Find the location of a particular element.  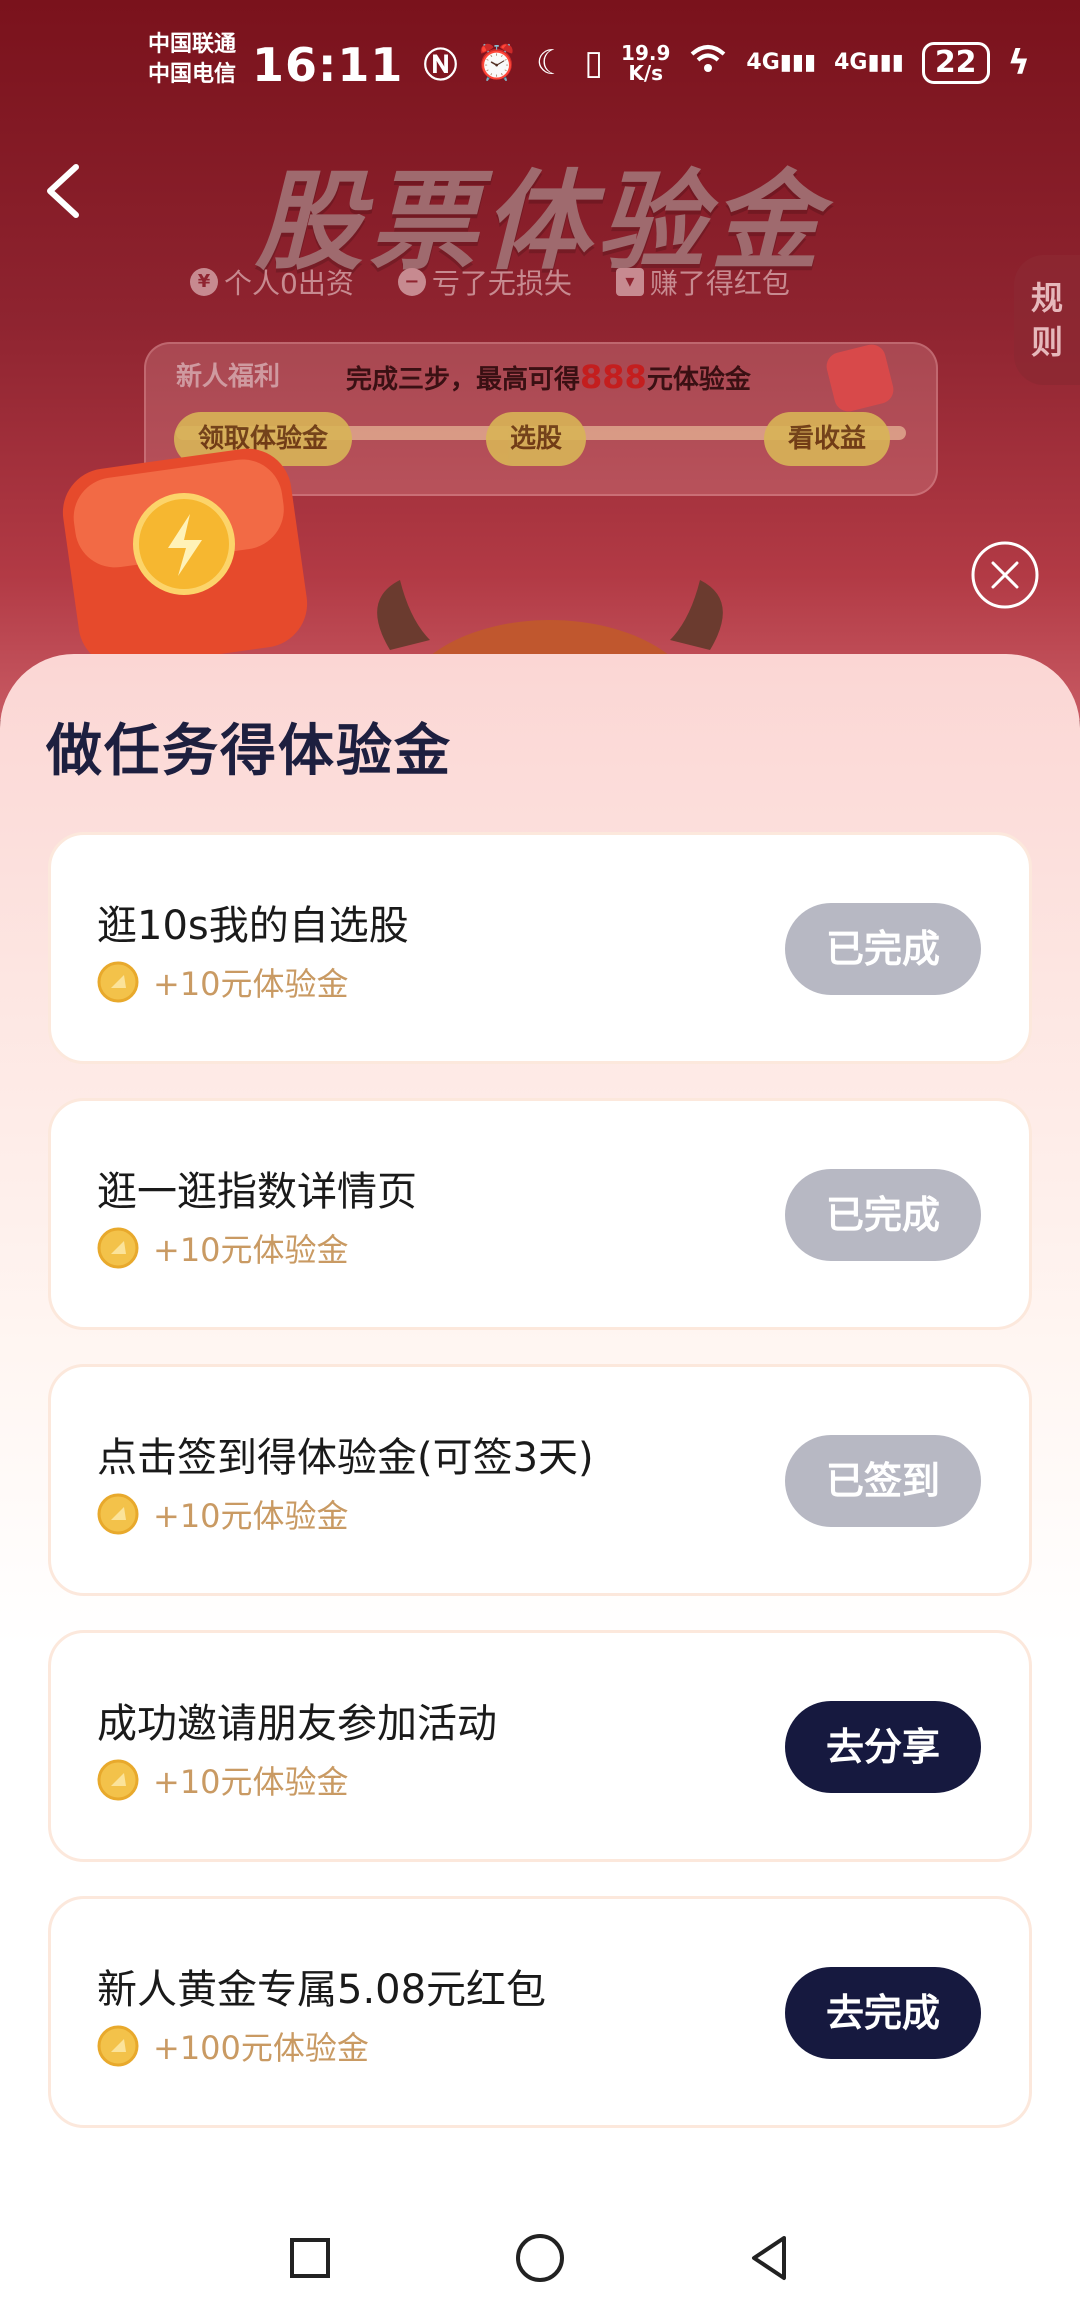

task-reward: +100元体验金 is located at coordinates (233, 2046).